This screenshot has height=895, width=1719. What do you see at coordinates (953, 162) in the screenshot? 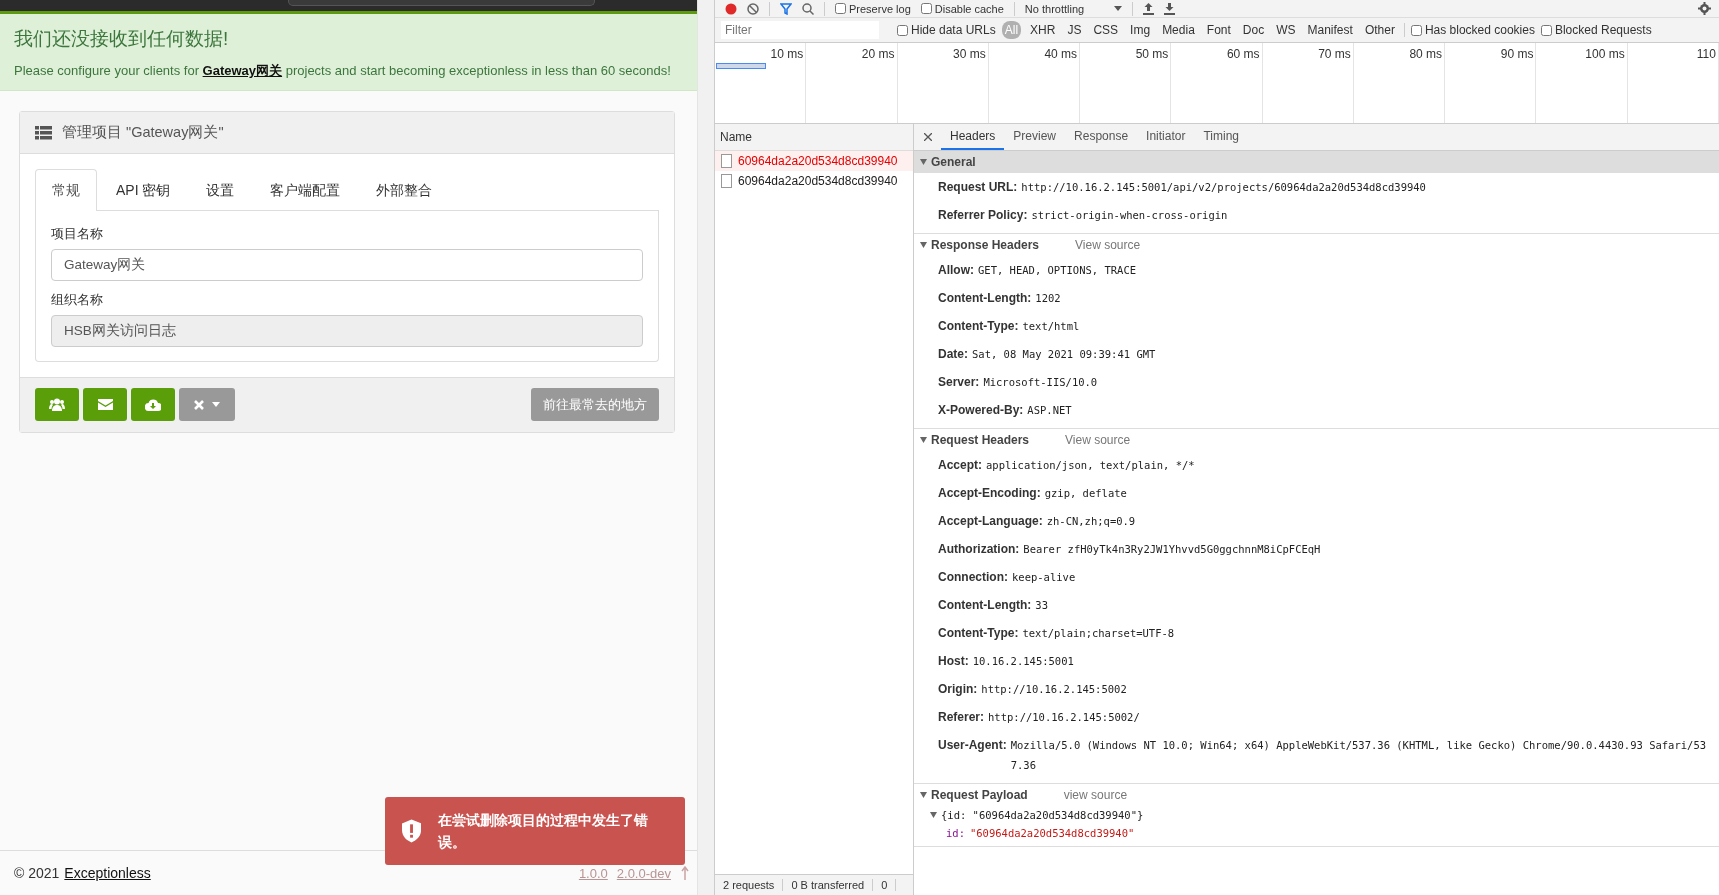
I see `section-title: General` at bounding box center [953, 162].